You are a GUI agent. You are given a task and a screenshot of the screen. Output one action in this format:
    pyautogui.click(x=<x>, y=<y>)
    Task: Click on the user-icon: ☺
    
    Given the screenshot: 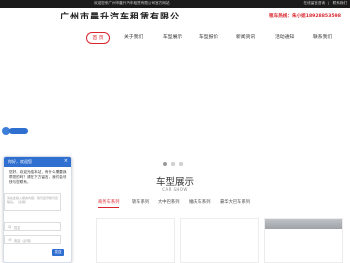 What is the action you would take?
    pyautogui.click(x=10, y=227)
    